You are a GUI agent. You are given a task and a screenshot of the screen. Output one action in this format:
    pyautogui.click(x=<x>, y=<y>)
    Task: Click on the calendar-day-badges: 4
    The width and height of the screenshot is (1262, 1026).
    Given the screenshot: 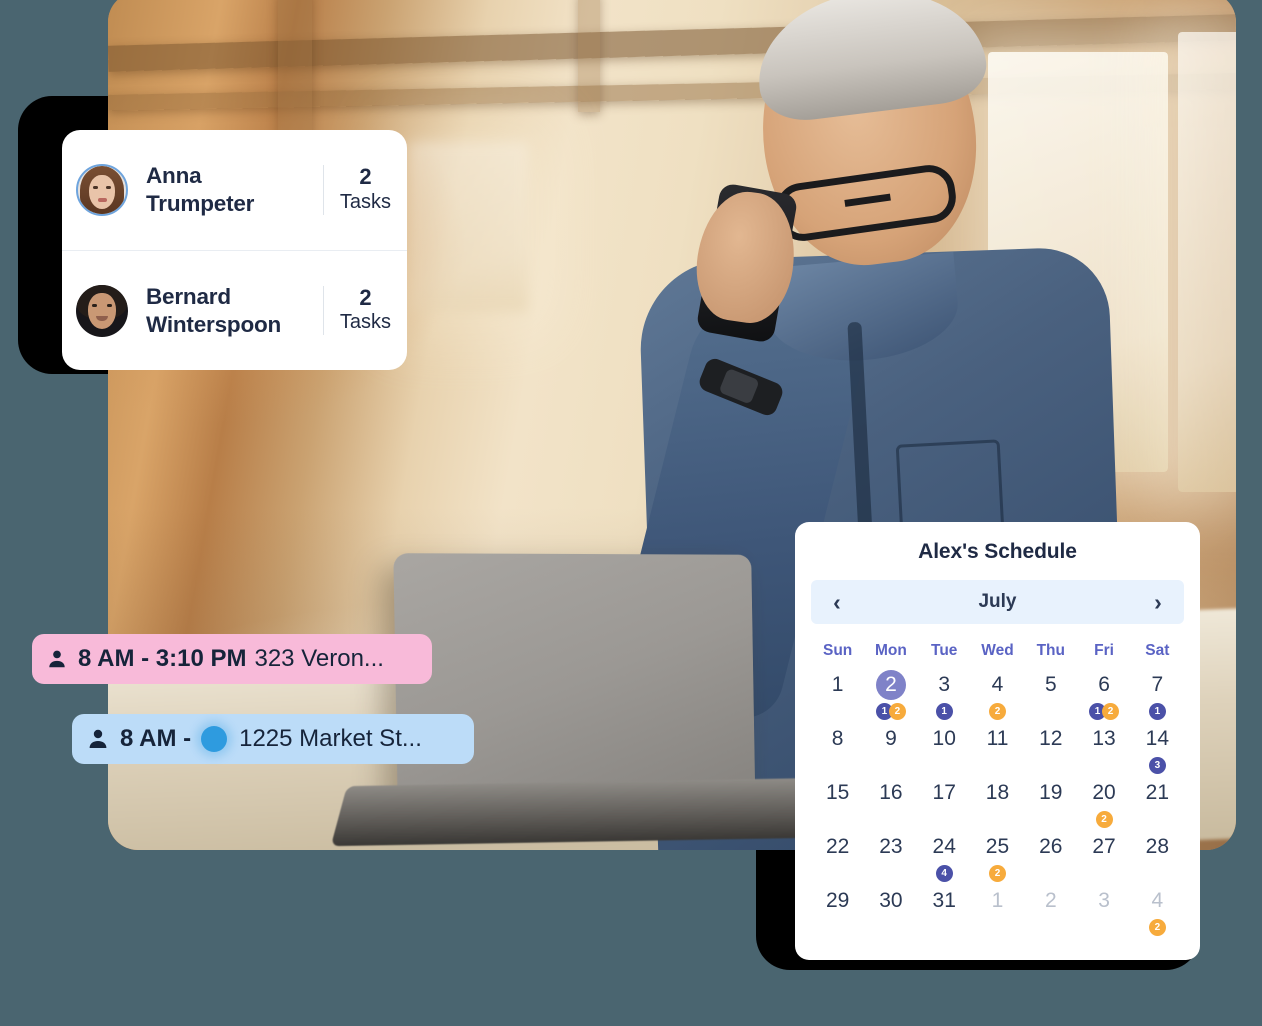 What is the action you would take?
    pyautogui.click(x=944, y=873)
    